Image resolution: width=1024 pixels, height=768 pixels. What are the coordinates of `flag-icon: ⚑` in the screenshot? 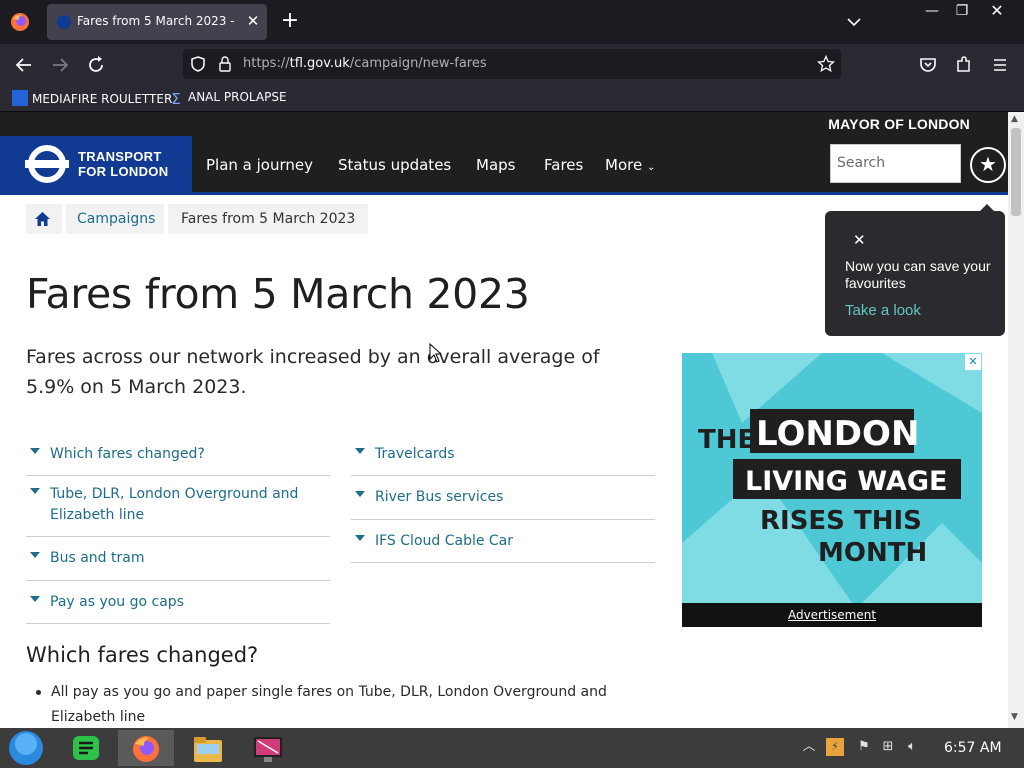 It's located at (864, 747).